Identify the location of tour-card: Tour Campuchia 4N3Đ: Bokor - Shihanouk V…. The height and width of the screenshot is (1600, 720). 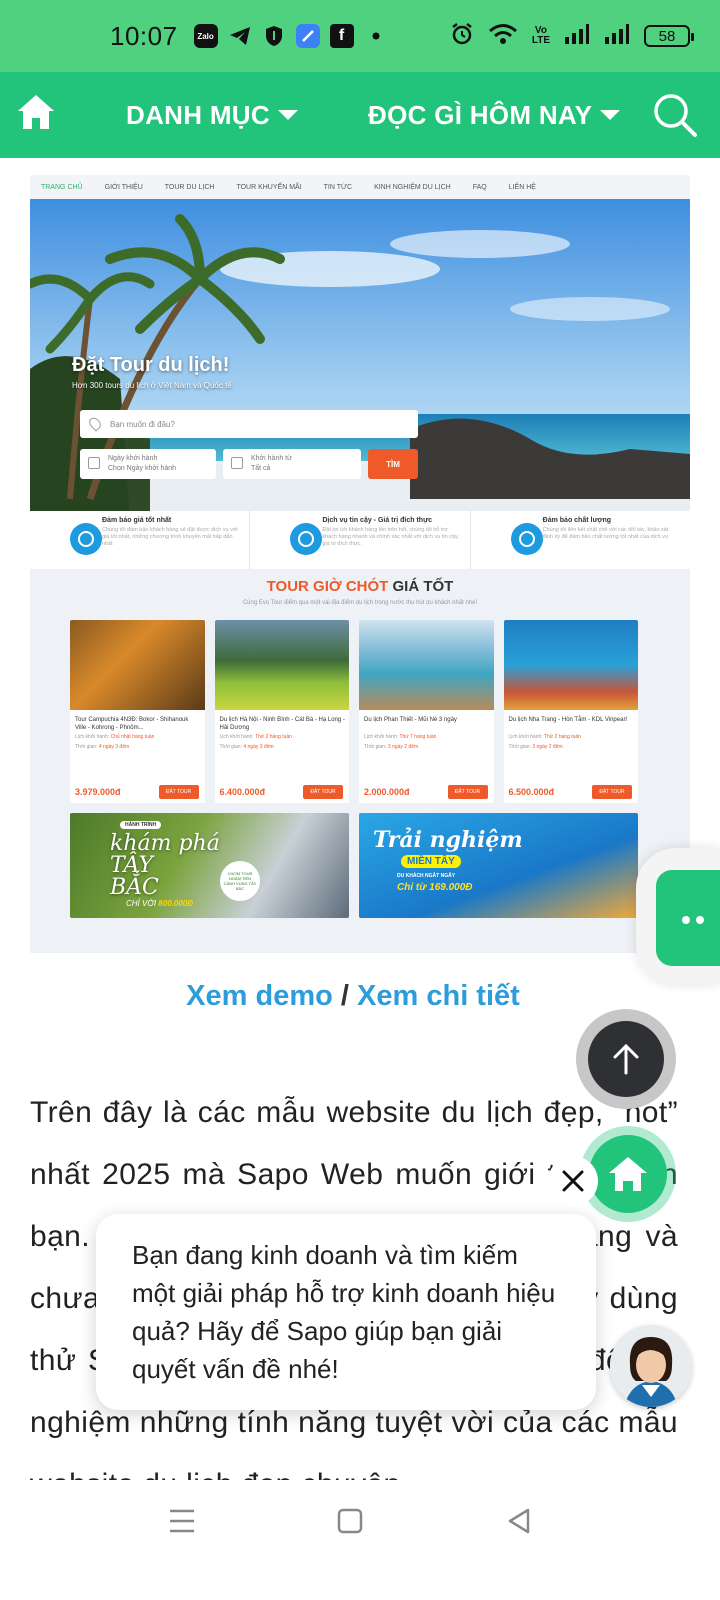
(137, 711).